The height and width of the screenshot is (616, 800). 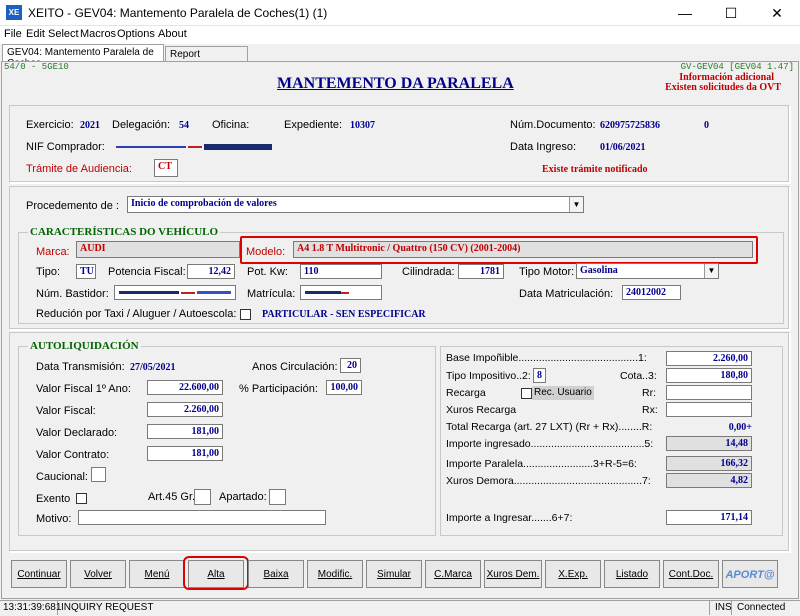 I want to click on importe-paralela-field: 166,32, so click(x=709, y=463).